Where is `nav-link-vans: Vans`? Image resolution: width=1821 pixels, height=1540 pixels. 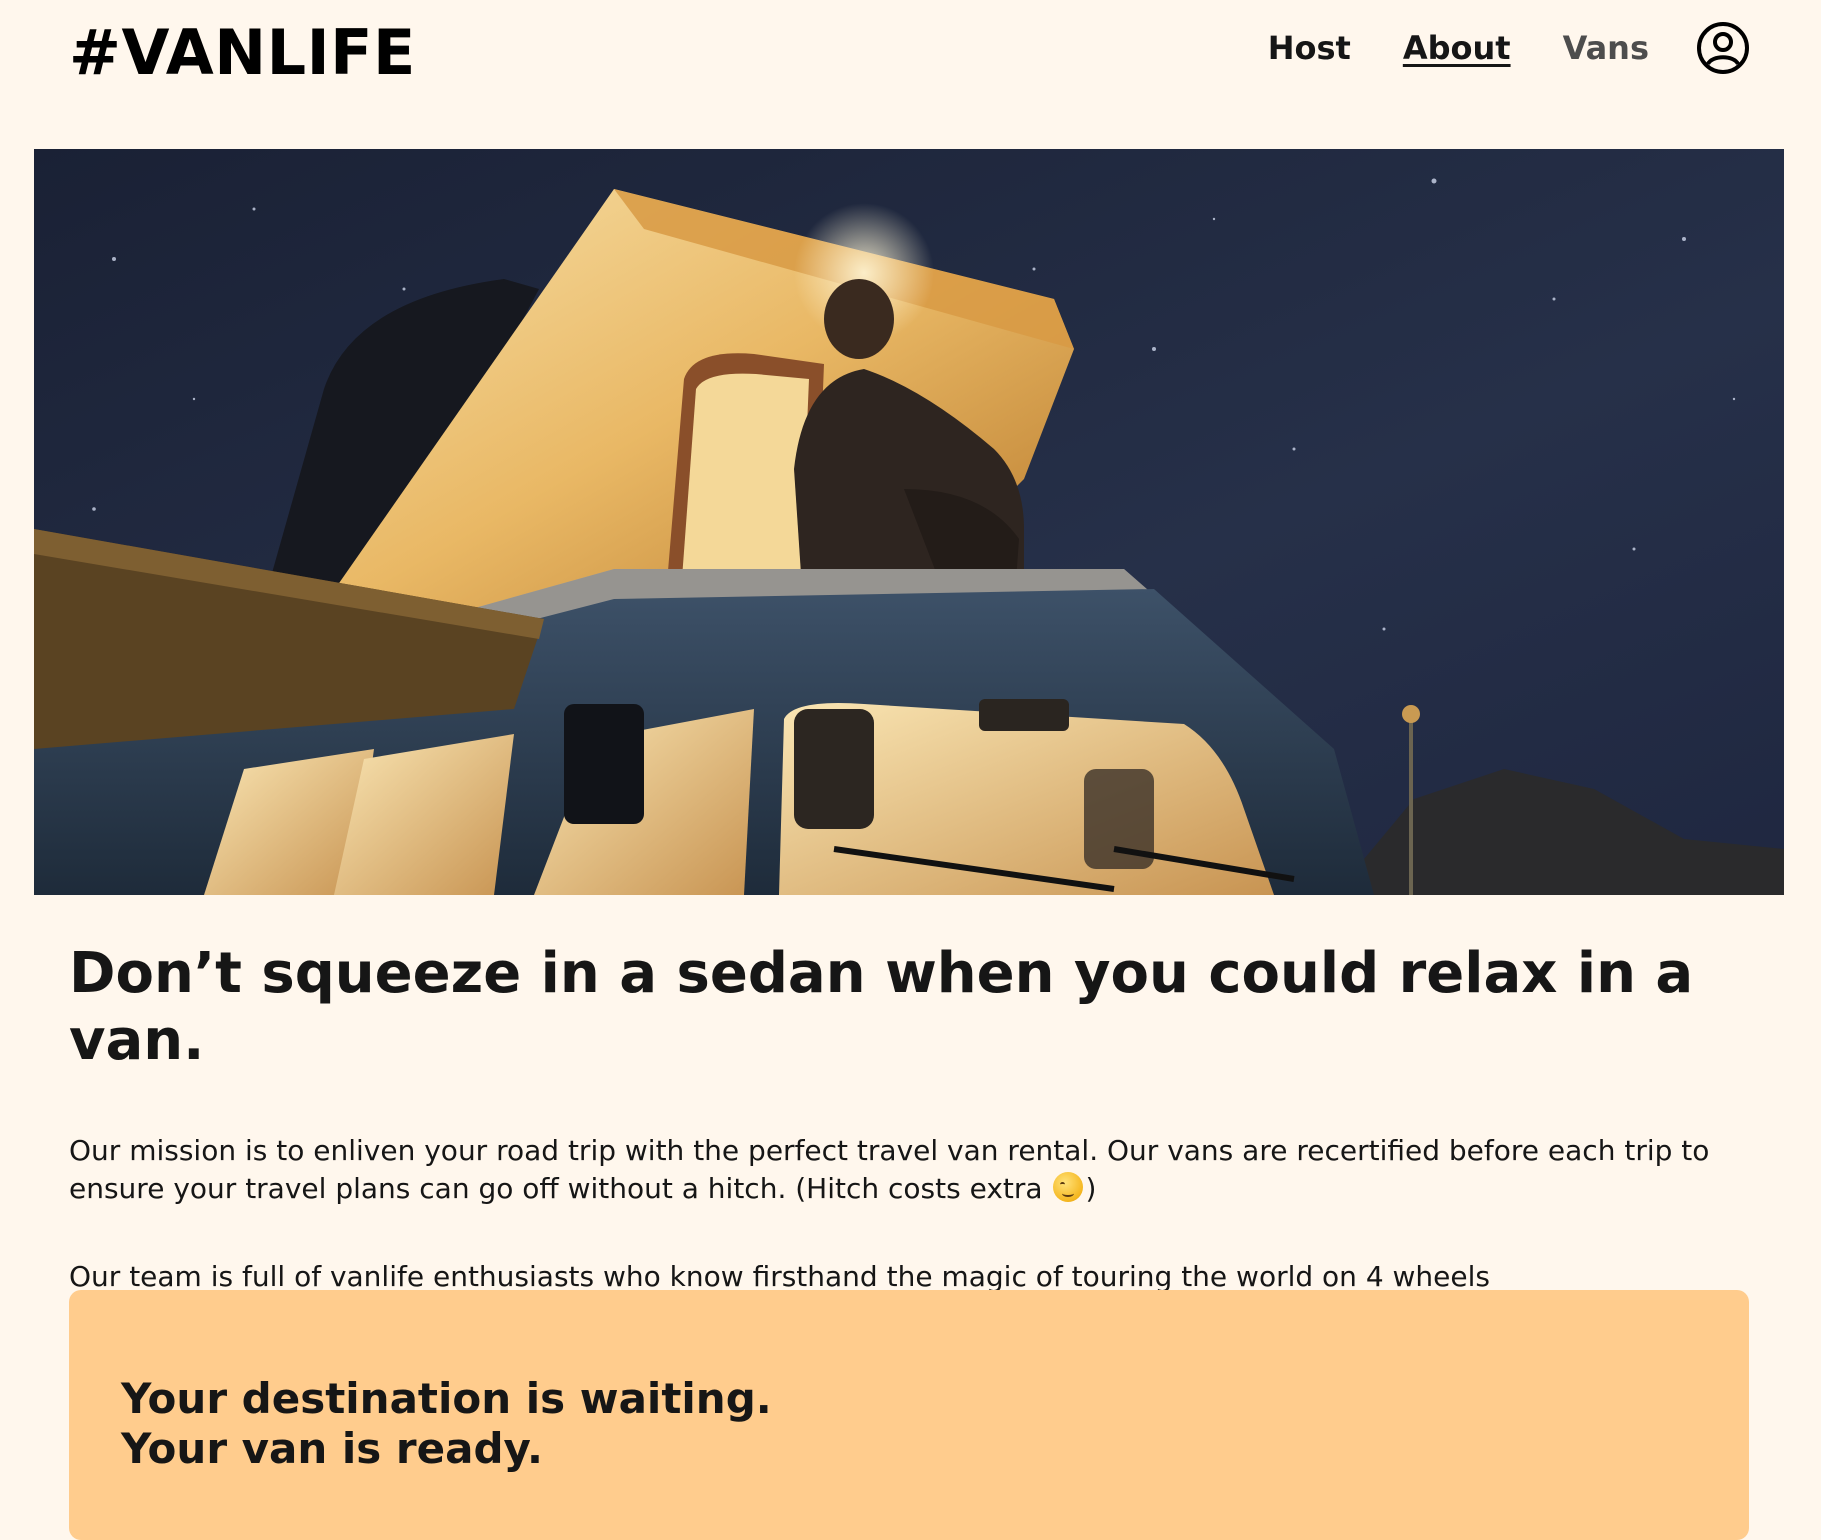 nav-link-vans: Vans is located at coordinates (1606, 48).